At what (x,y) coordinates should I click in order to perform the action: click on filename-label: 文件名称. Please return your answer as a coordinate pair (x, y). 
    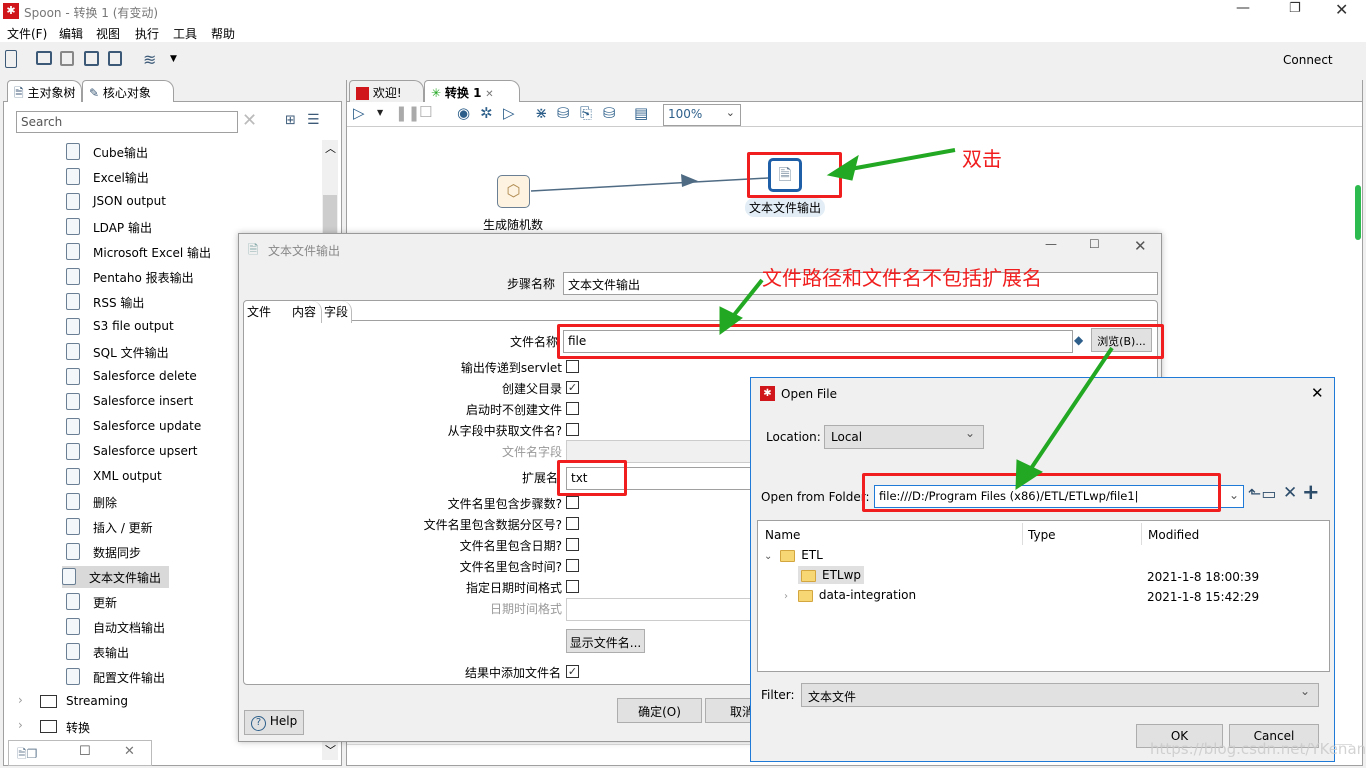
    Looking at the image, I should click on (533, 342).